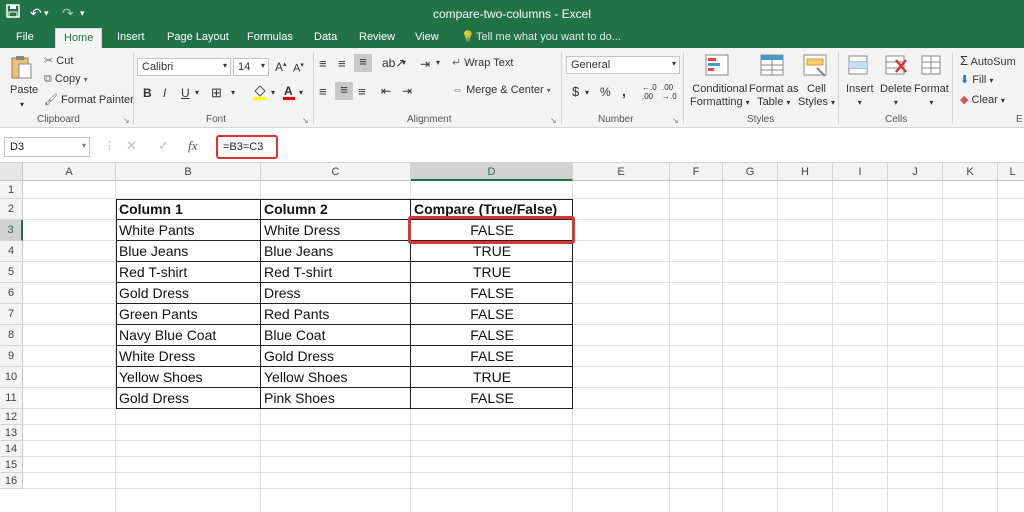 The width and height of the screenshot is (1024, 512). I want to click on autosum-button: Σ AutoSum, so click(988, 60).